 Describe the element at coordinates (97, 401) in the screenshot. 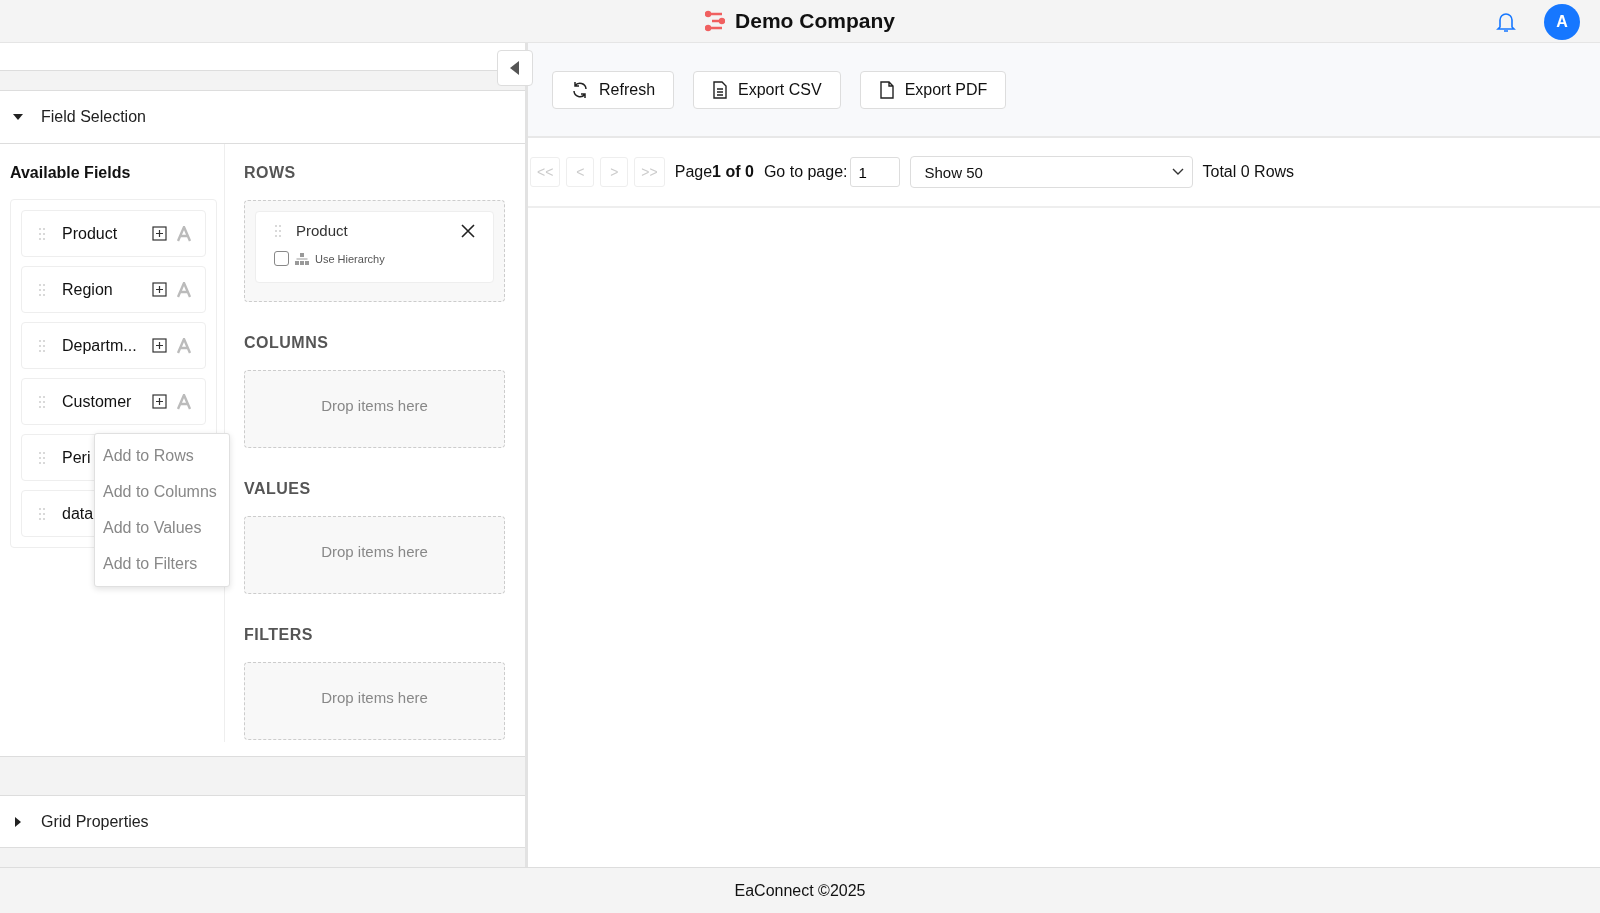

I see `field-name: Customer` at that location.